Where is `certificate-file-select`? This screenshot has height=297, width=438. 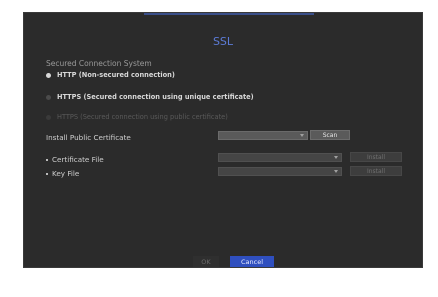 certificate-file-select is located at coordinates (280, 157).